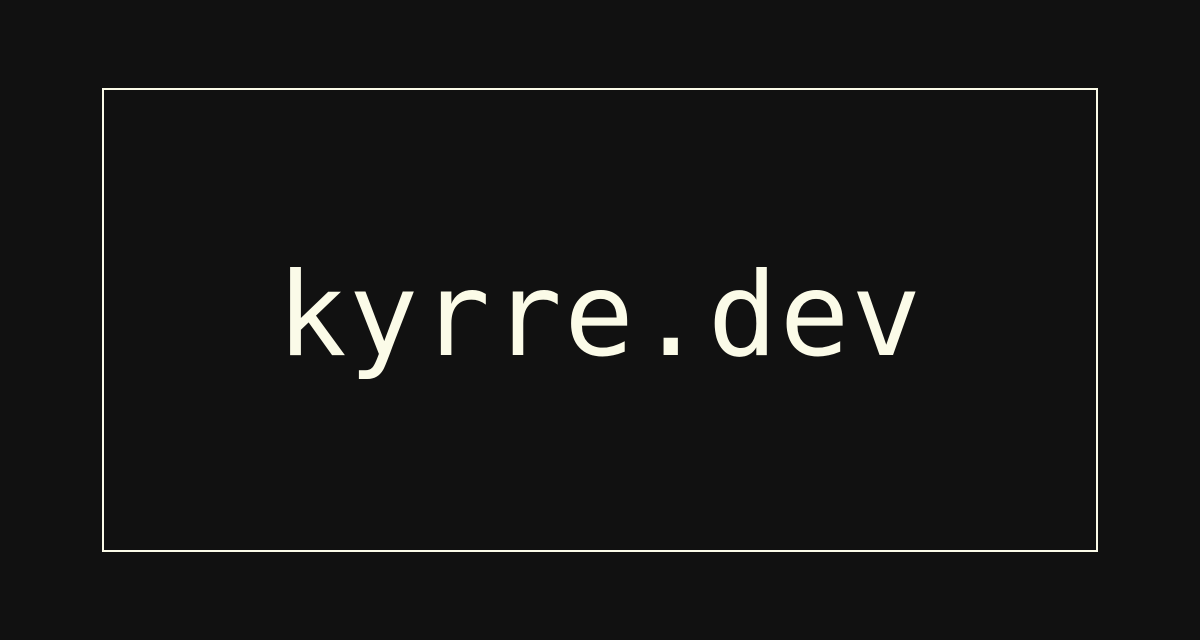  I want to click on site-title: kyrre.dev, so click(600, 315).